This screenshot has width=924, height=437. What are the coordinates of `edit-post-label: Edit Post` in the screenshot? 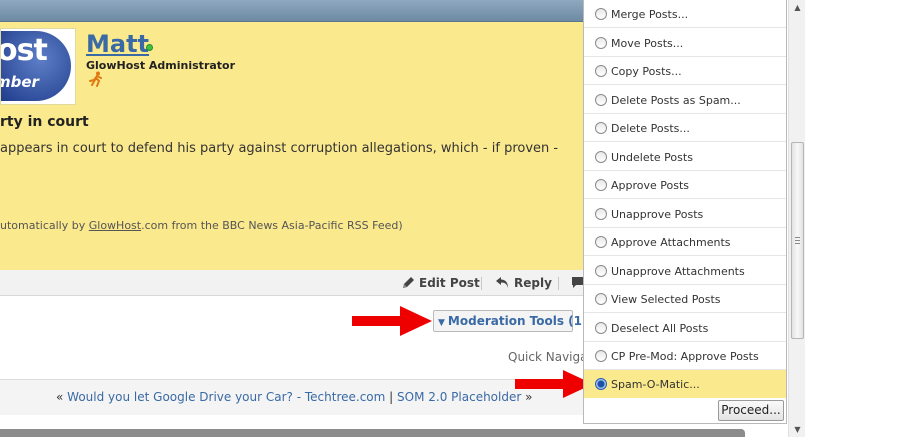 It's located at (449, 283).